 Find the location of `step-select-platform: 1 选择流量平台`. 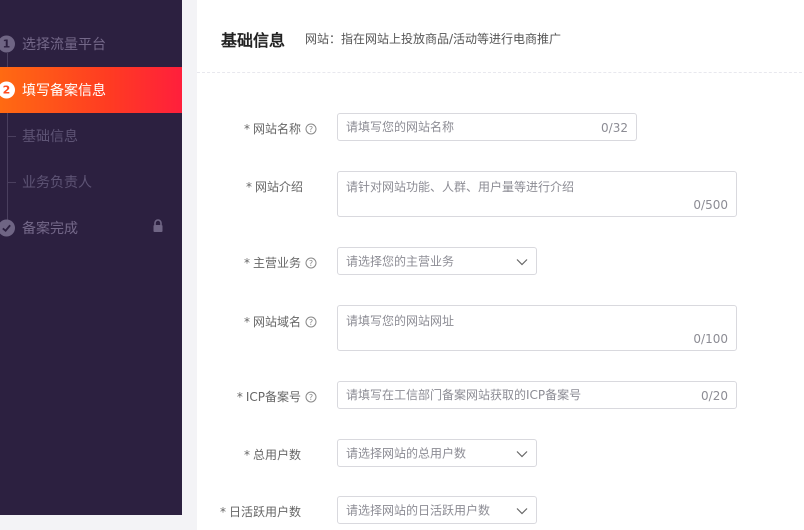

step-select-platform: 1 选择流量平台 is located at coordinates (91, 44).